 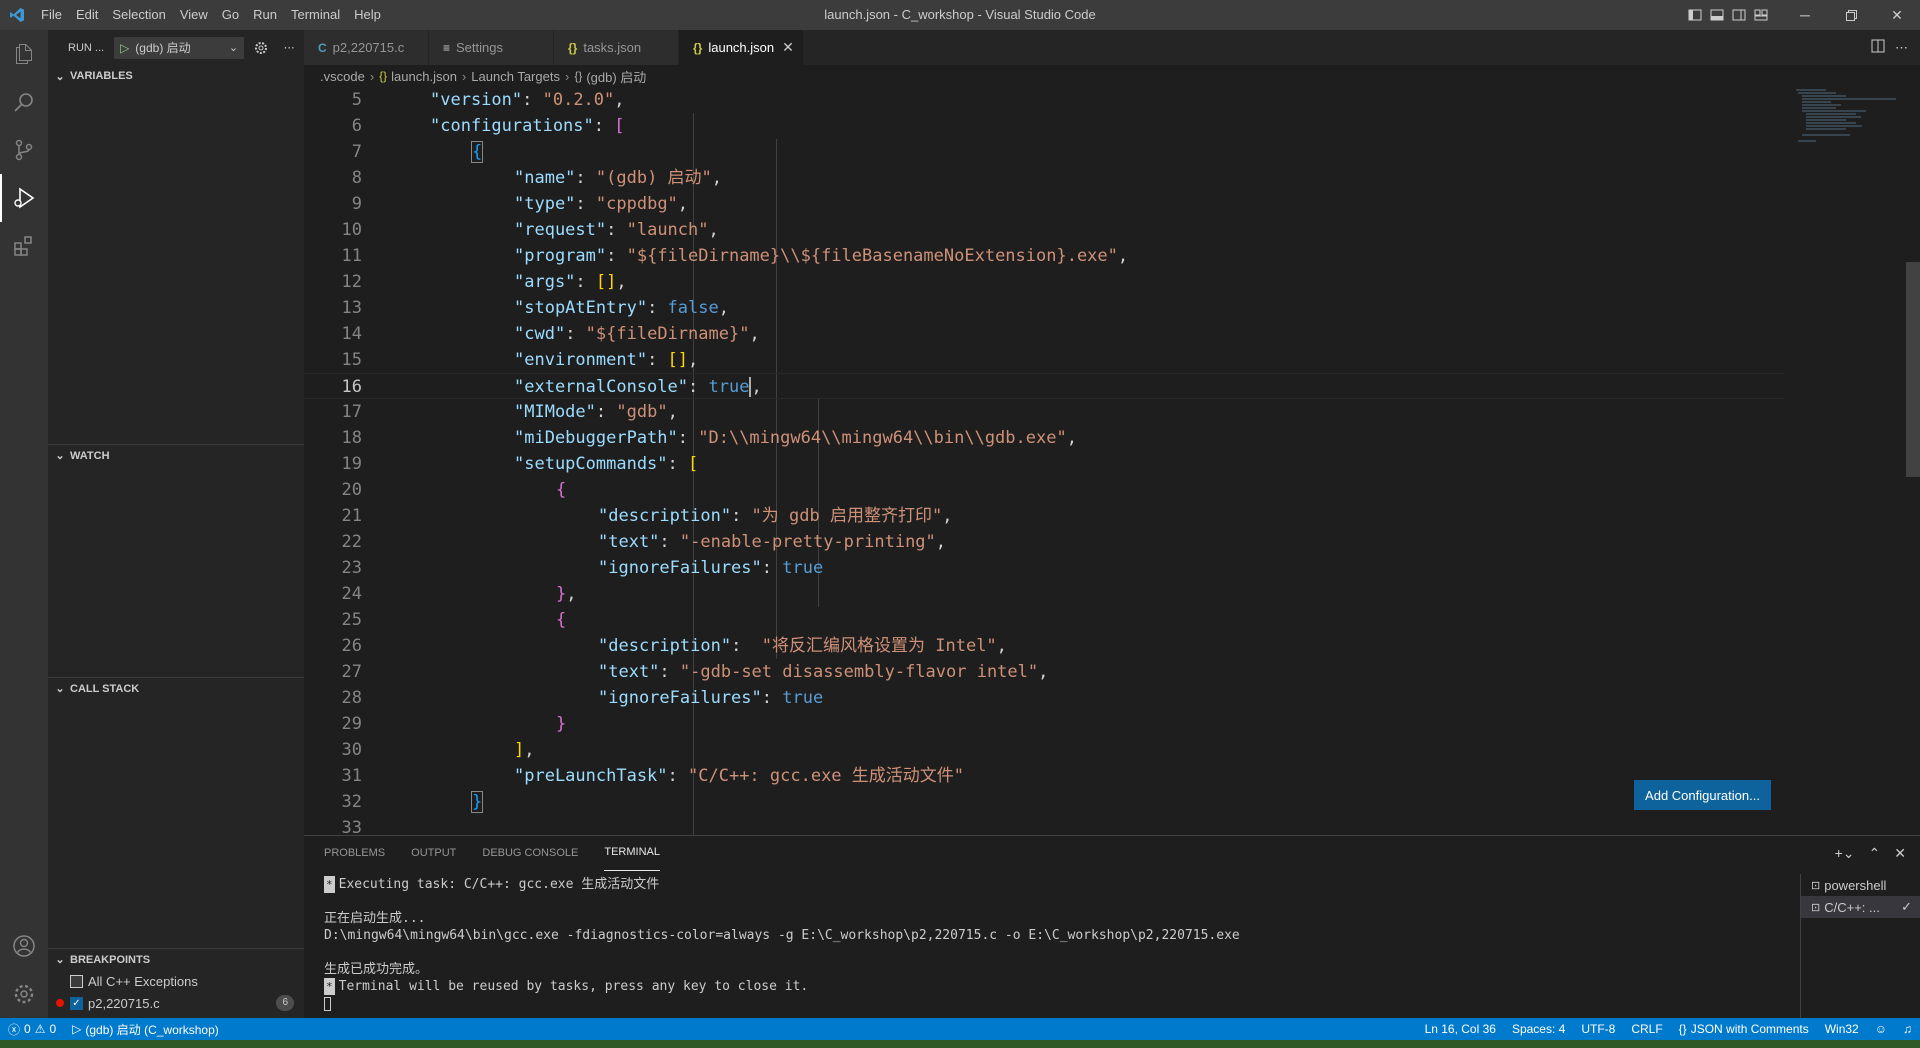 What do you see at coordinates (1460, 1029) in the screenshot?
I see `cursor-position-status: Ln 16, Col 36` at bounding box center [1460, 1029].